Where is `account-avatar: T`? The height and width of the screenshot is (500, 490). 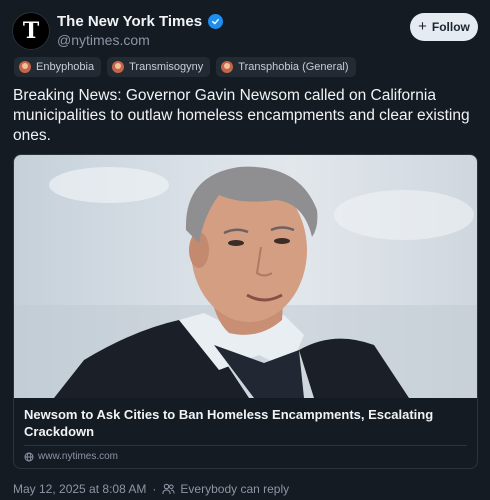 account-avatar: T is located at coordinates (31, 31).